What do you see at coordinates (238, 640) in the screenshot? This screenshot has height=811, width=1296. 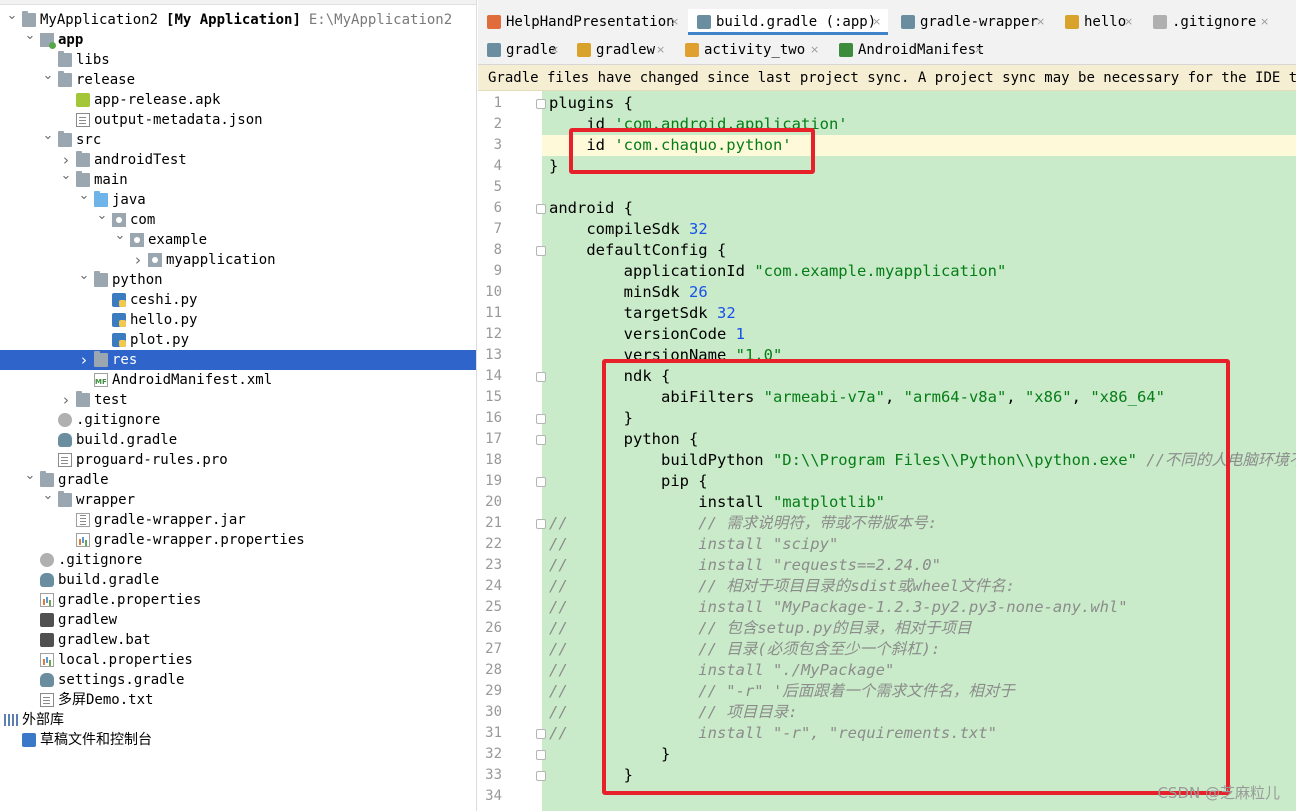 I see `tree-item: gradlew.bat` at bounding box center [238, 640].